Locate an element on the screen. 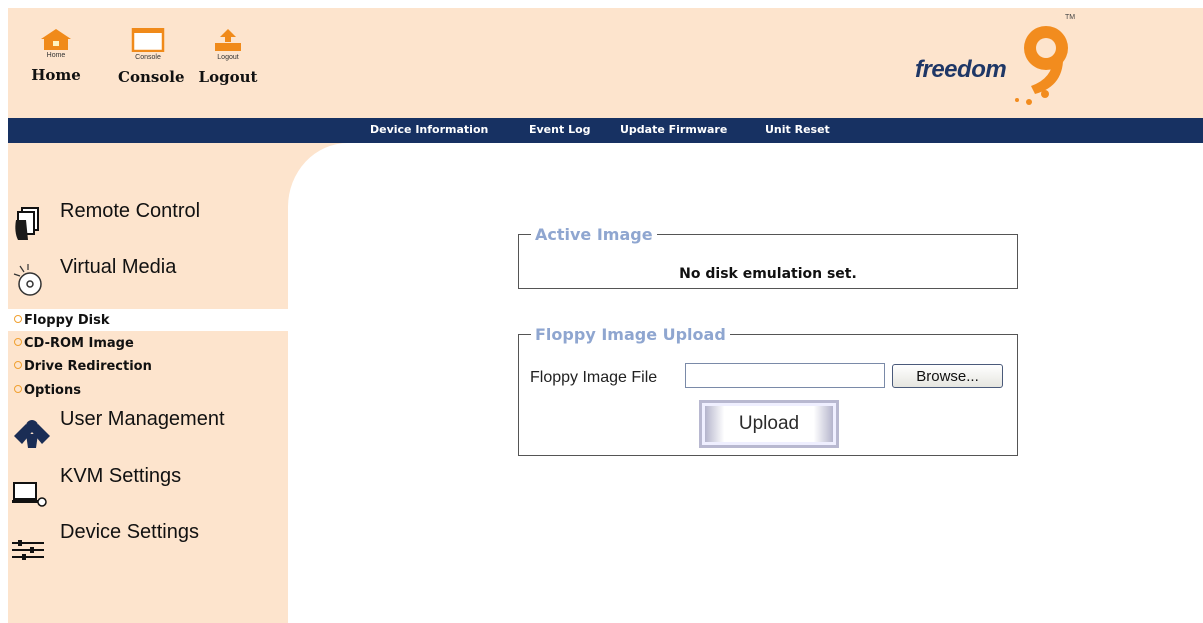  sidebar-item-remote-control: Remote Control is located at coordinates (145, 220).